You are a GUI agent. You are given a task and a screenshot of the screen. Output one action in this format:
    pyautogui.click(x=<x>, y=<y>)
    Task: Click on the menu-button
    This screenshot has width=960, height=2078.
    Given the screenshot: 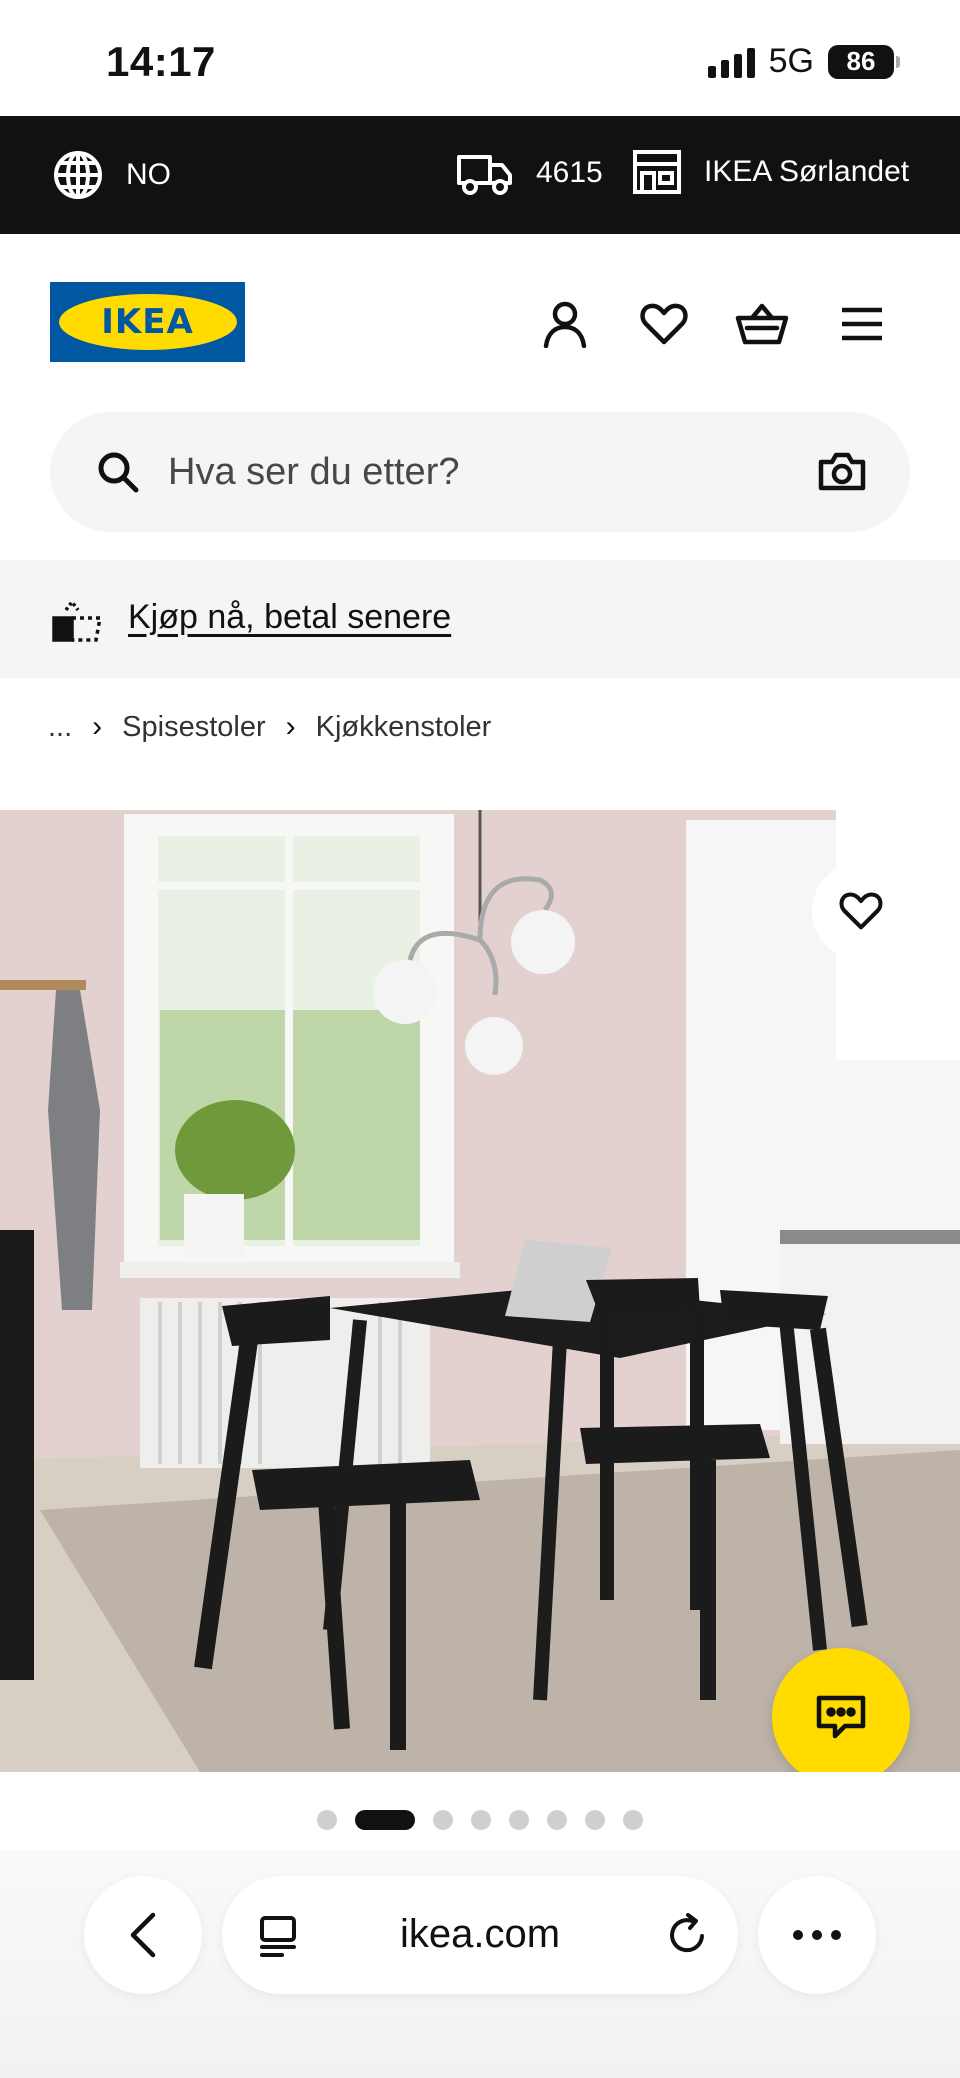 What is the action you would take?
    pyautogui.click(x=862, y=324)
    